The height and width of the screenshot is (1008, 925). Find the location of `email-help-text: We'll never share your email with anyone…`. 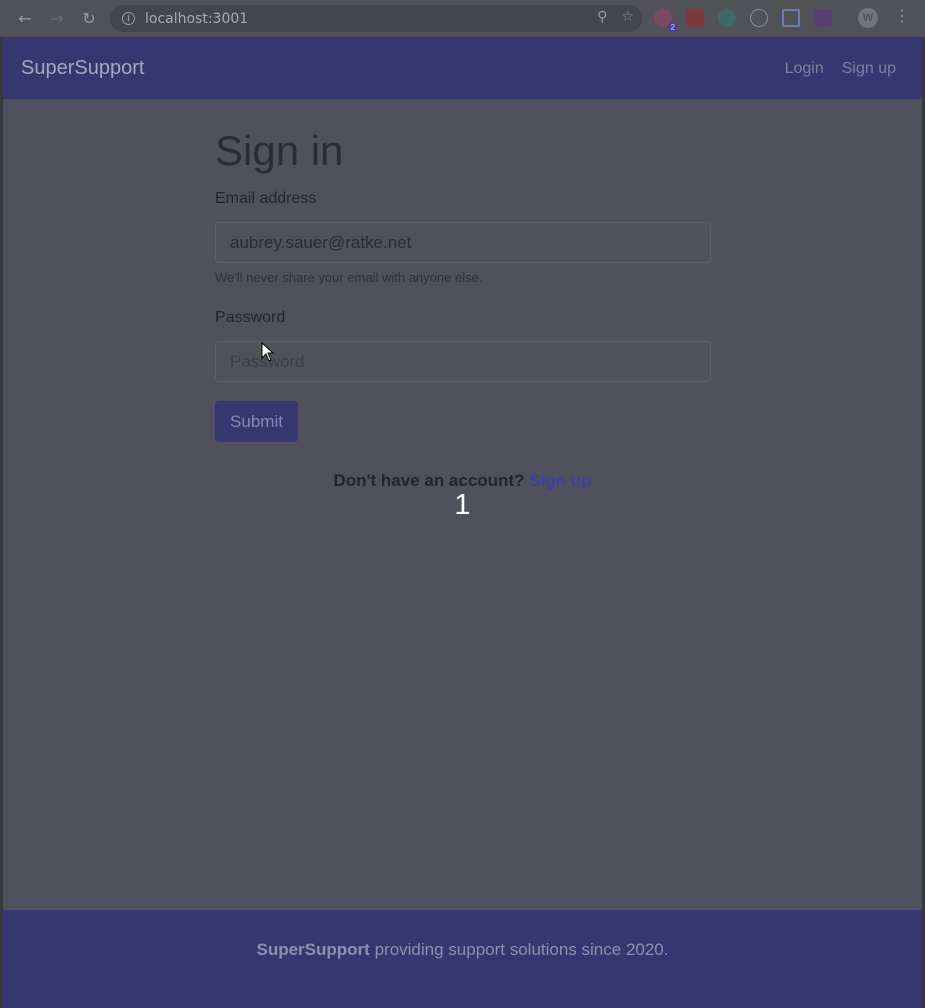

email-help-text: We'll never share your email with anyone… is located at coordinates (349, 277).